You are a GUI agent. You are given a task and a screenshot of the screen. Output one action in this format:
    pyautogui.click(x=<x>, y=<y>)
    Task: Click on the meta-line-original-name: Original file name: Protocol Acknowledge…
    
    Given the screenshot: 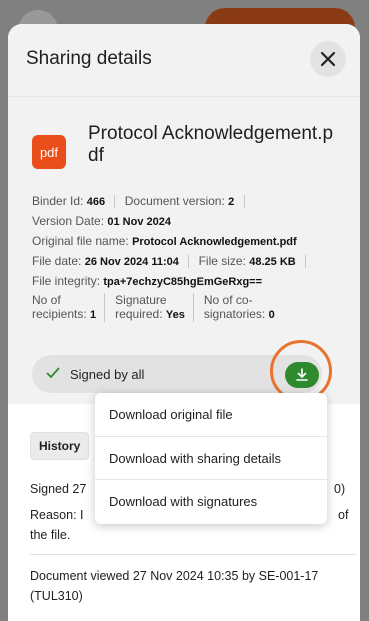 What is the action you would take?
    pyautogui.click(x=188, y=241)
    